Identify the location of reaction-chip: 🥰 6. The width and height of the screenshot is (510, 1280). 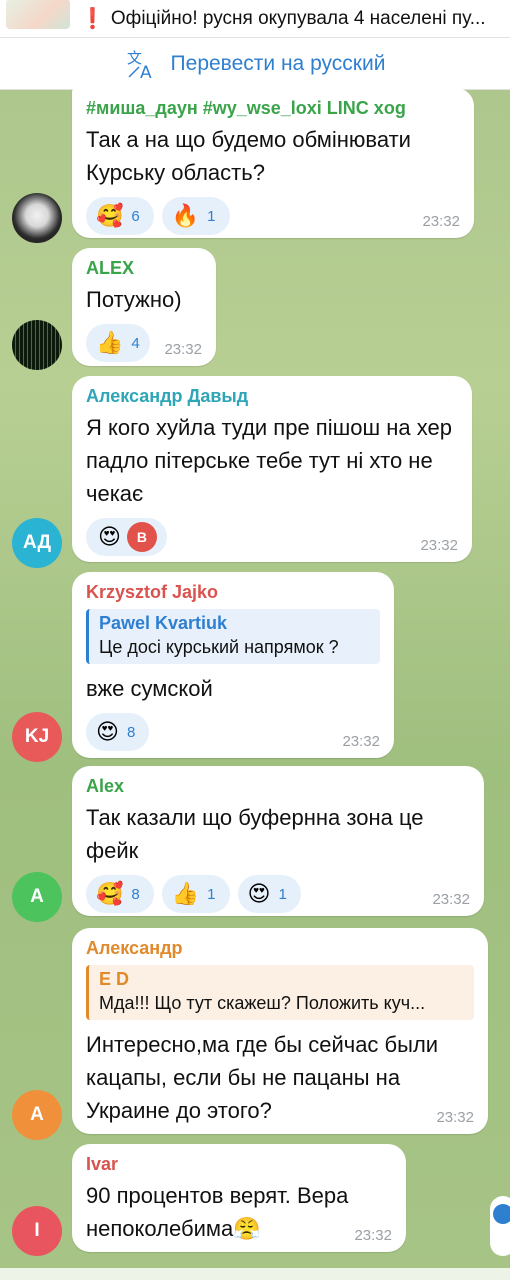
(120, 216).